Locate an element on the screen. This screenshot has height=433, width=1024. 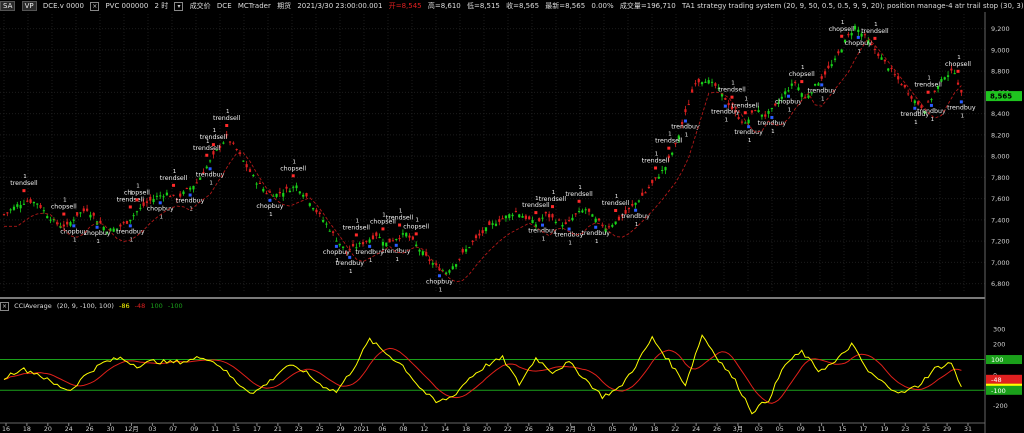
date-tick-label: 28 is located at coordinates (550, 429).